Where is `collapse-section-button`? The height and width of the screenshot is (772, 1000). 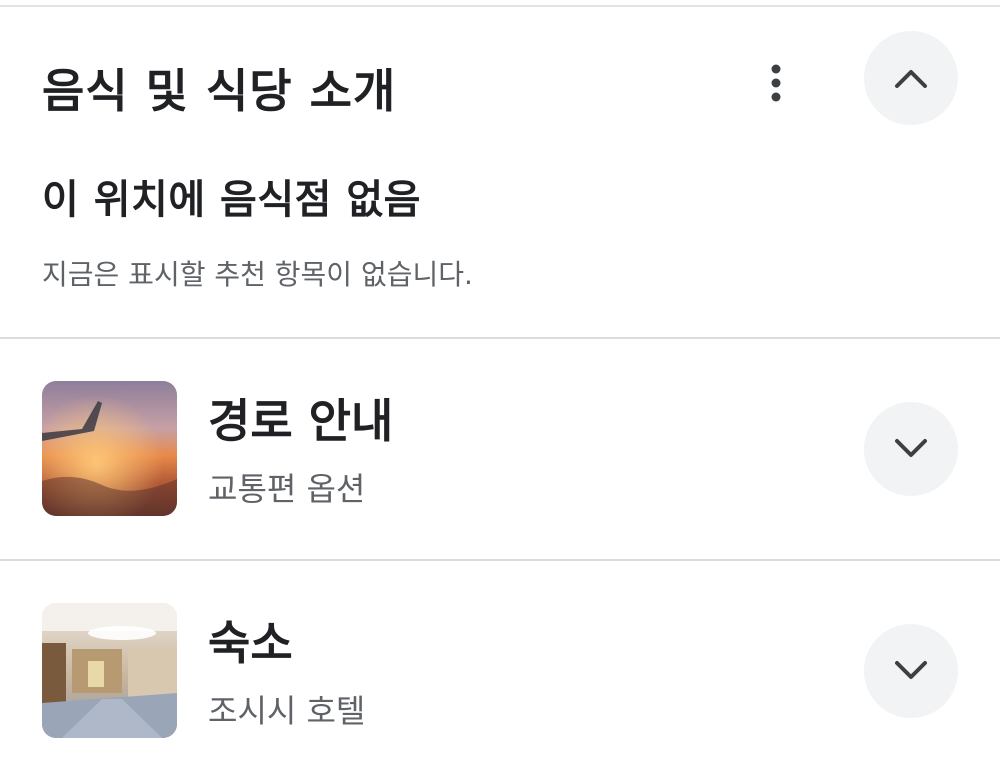
collapse-section-button is located at coordinates (911, 78).